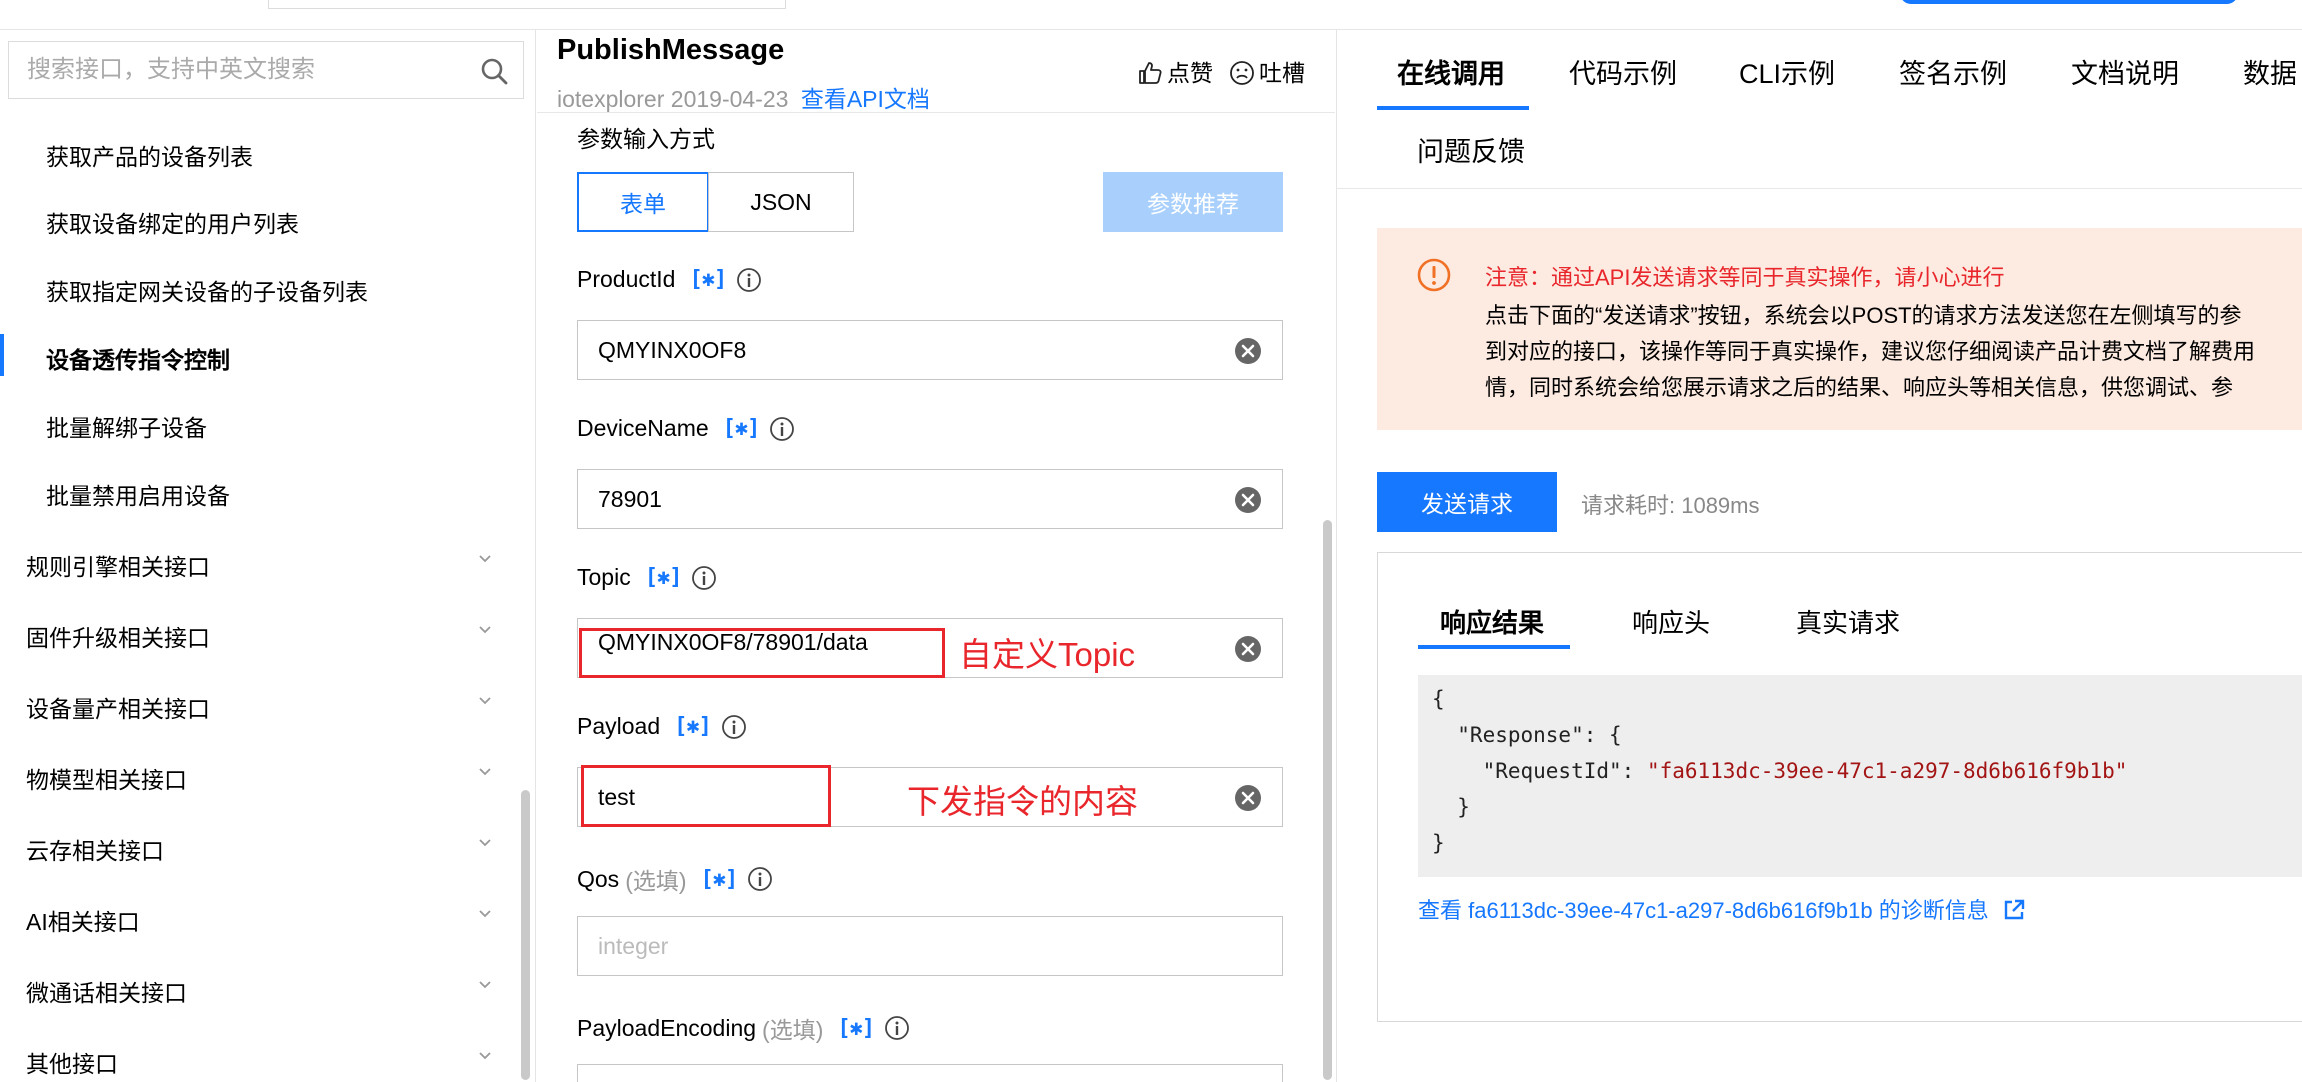 The width and height of the screenshot is (2302, 1082). Describe the element at coordinates (1787, 71) in the screenshot. I see `tab-cli-example: CLI示例` at that location.